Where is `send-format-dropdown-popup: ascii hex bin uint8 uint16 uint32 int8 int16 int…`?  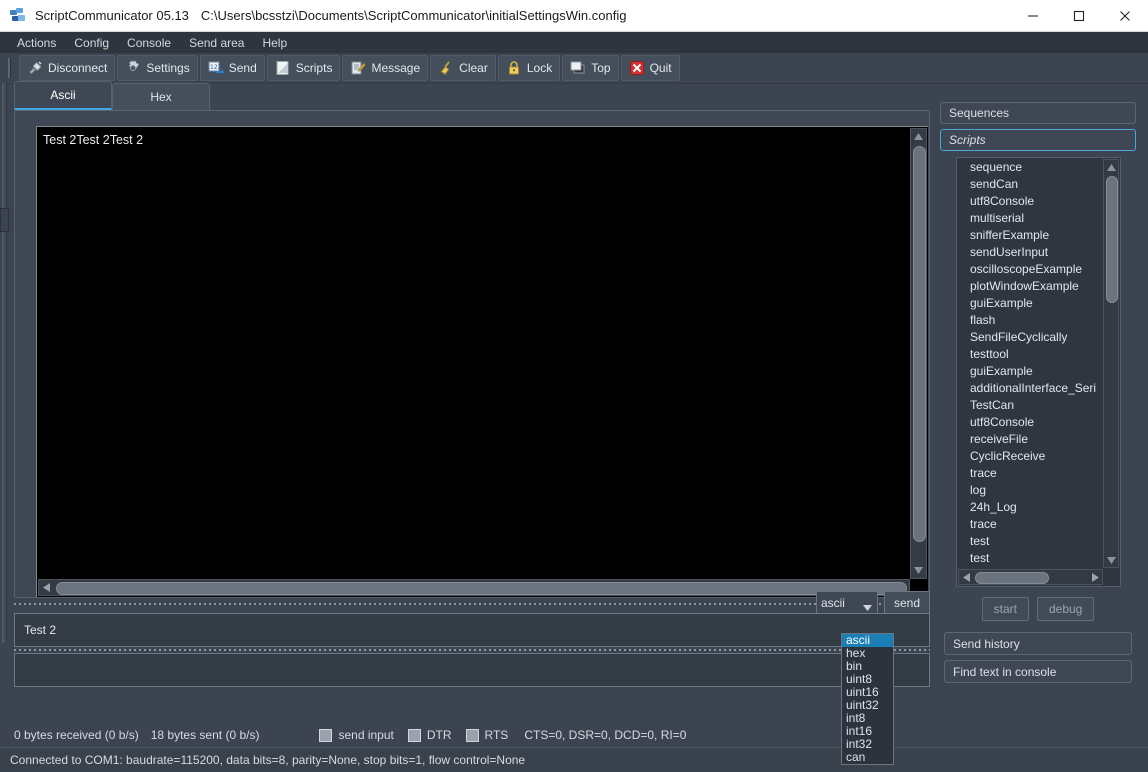 send-format-dropdown-popup: ascii hex bin uint8 uint16 uint32 int8 int16 int… is located at coordinates (867, 699).